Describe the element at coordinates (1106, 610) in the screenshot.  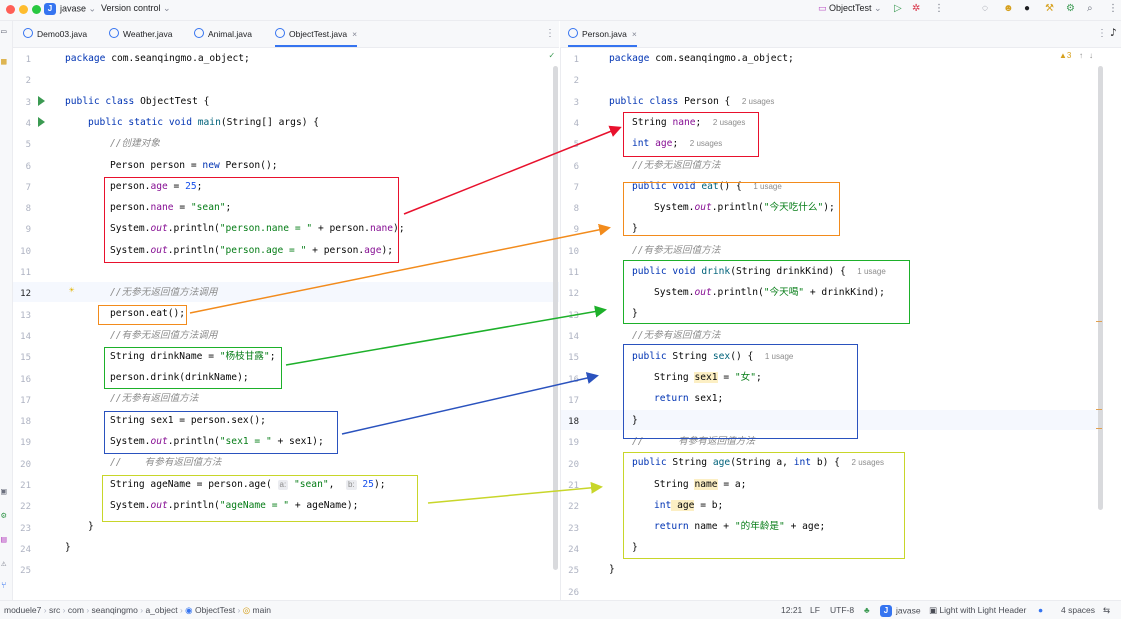
I see `readonly-icon: ⇆` at that location.